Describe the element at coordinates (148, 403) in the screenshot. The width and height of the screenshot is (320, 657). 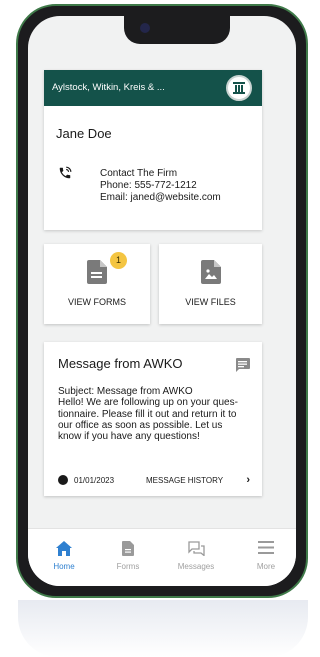
I see `message-line: Hello! We are following up on your ques-` at that location.